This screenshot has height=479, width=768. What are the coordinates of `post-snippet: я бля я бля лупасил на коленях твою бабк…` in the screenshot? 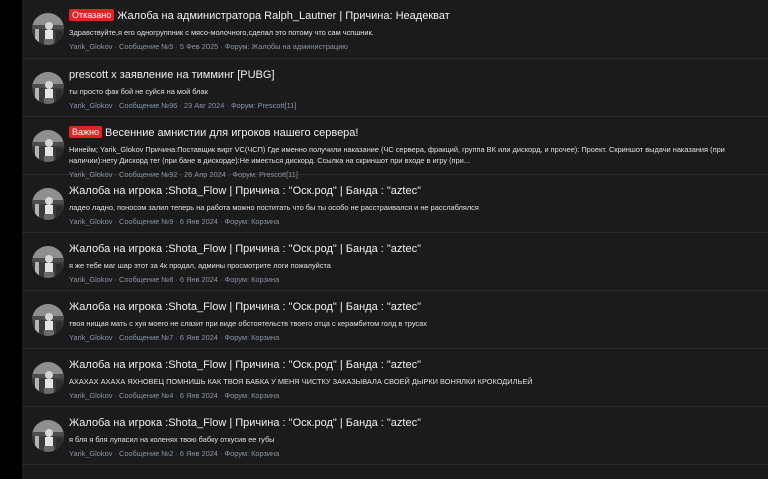 It's located at (414, 439).